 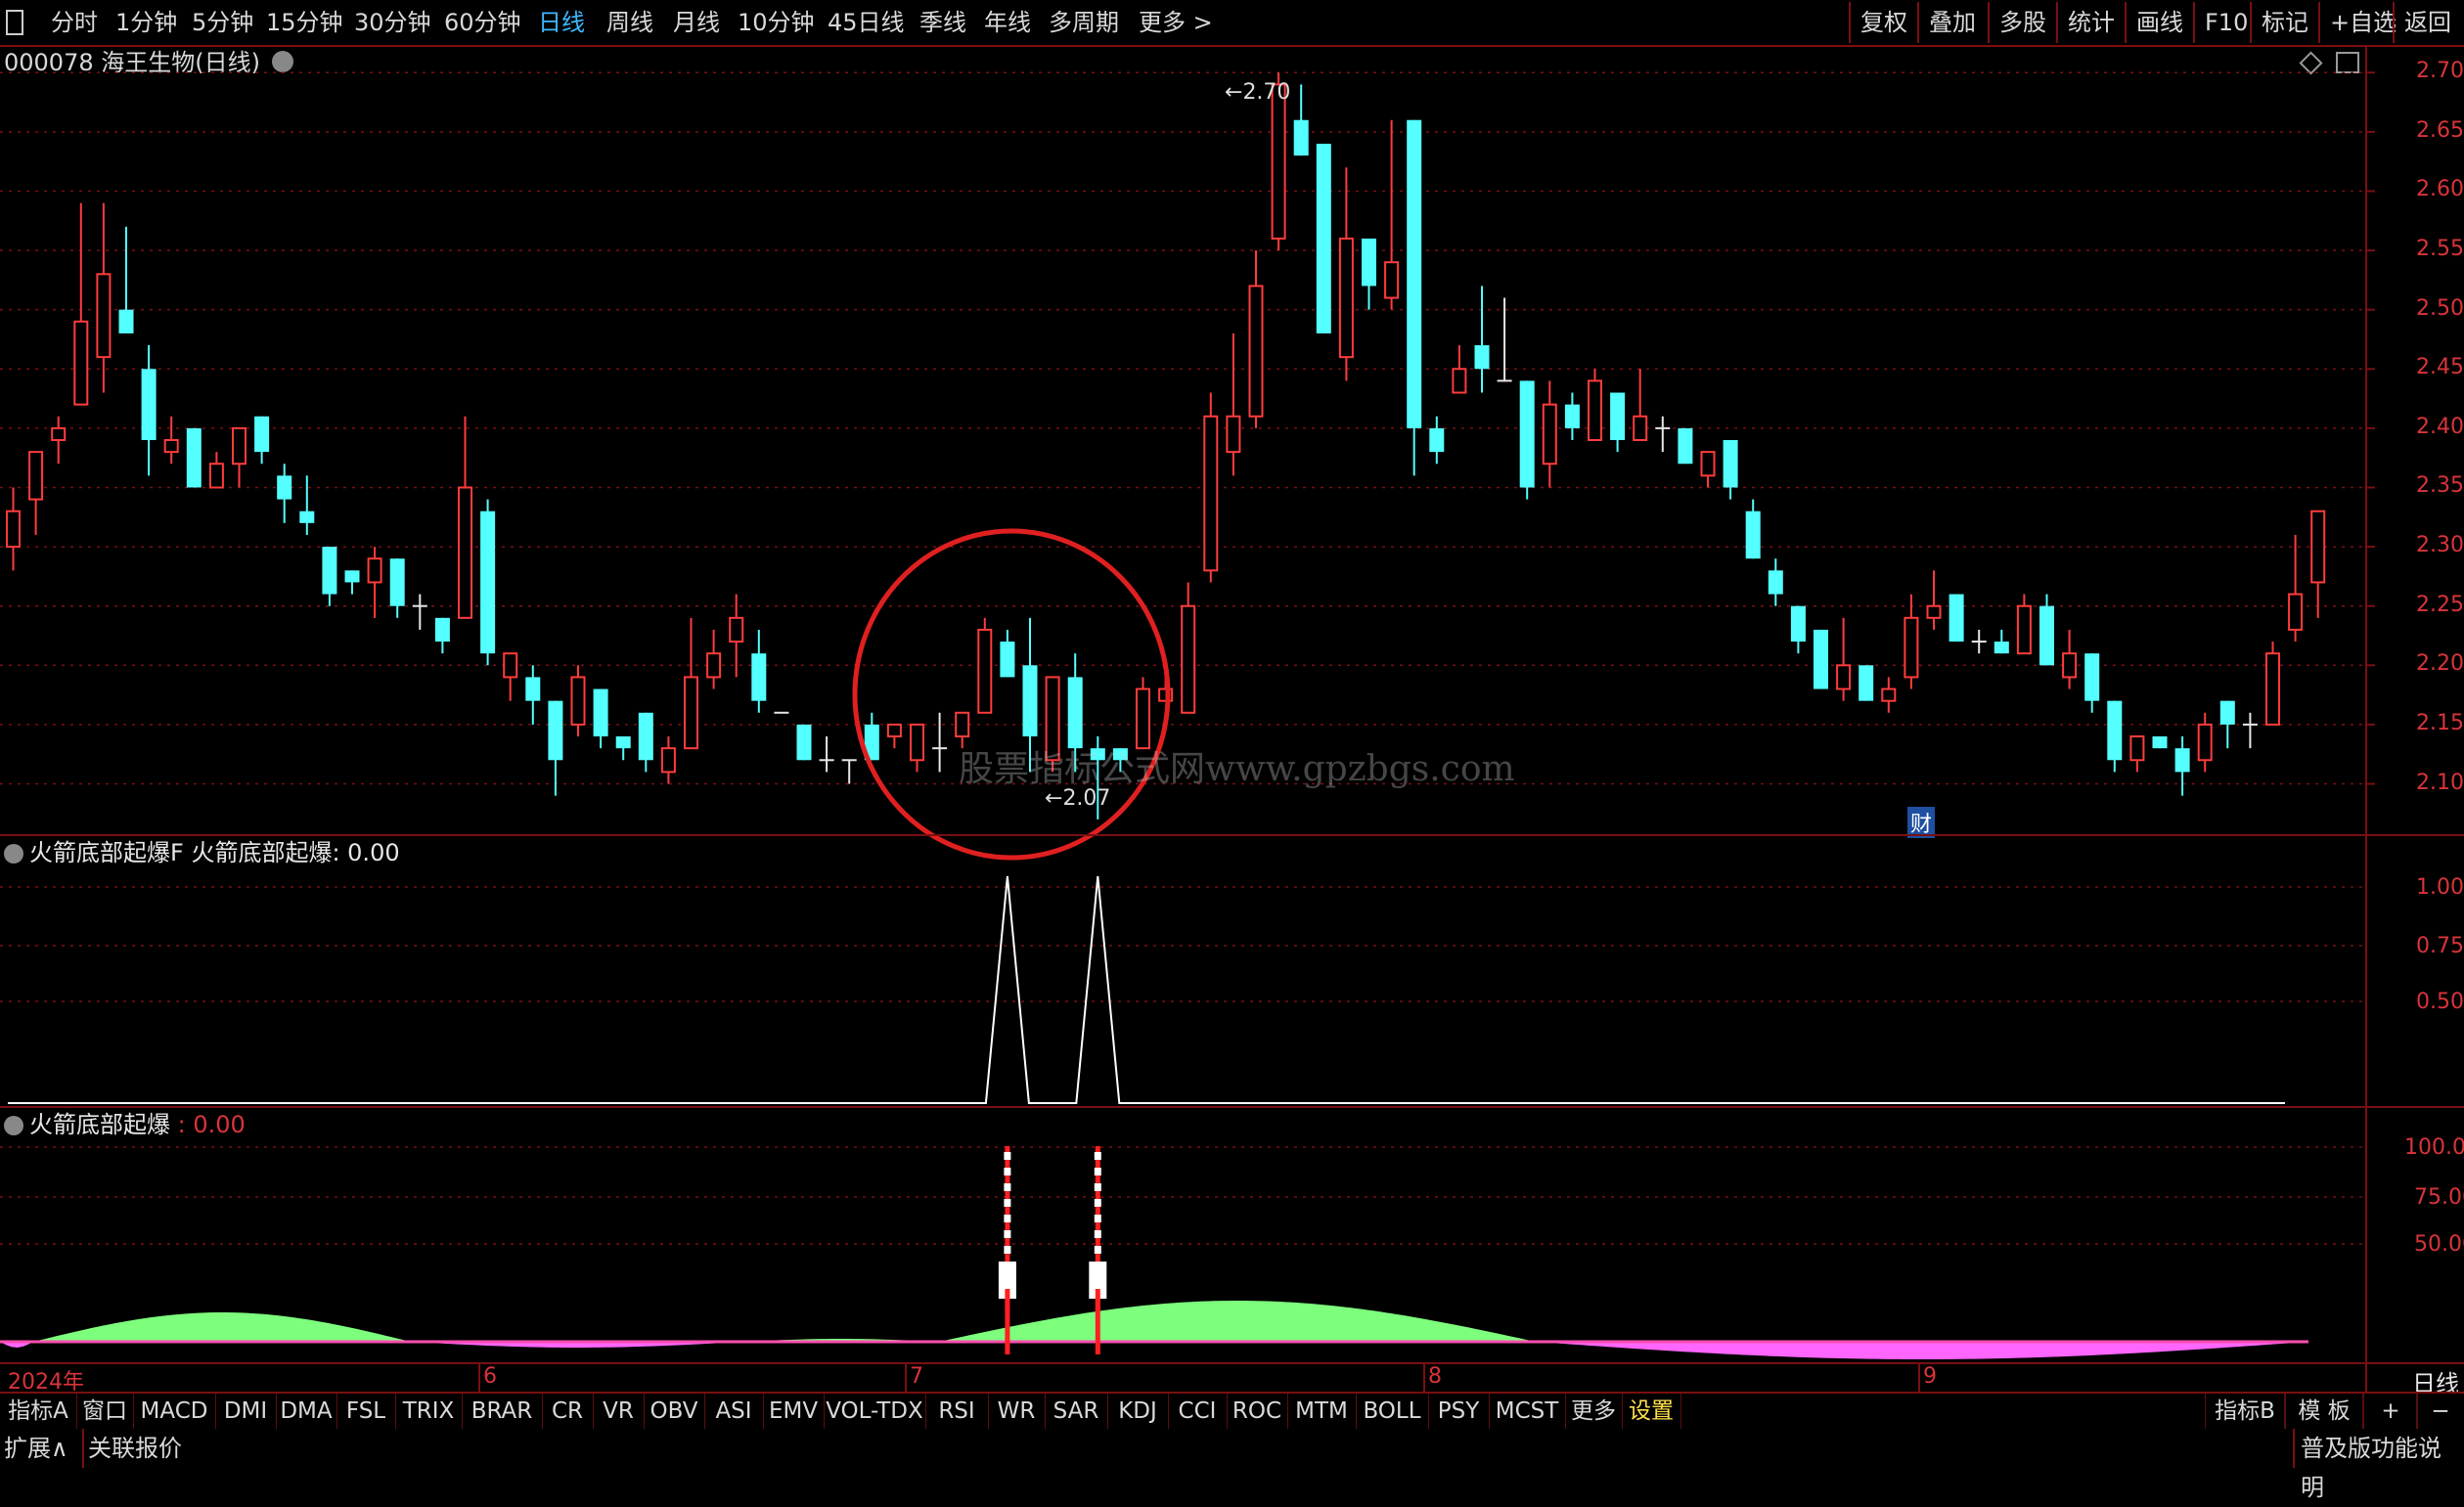 What do you see at coordinates (2390, 1411) in the screenshot?
I see `indicator-right-button-2: +` at bounding box center [2390, 1411].